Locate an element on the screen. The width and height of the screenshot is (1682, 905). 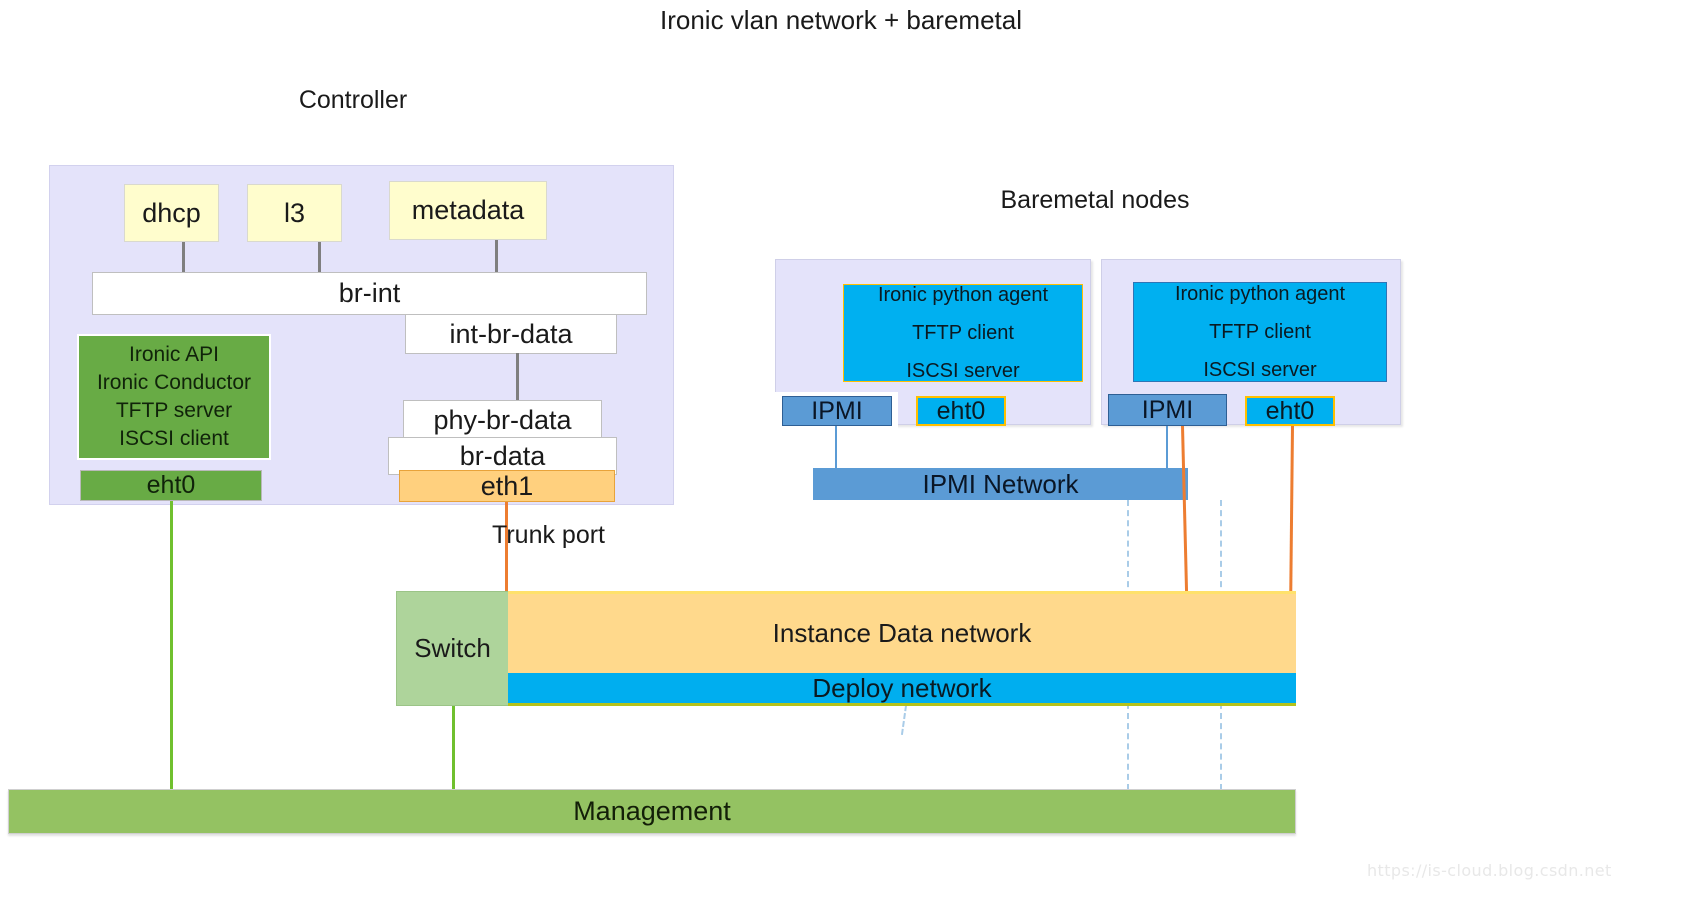
baremetal-1-nic-eht0: eht0 is located at coordinates (961, 411).